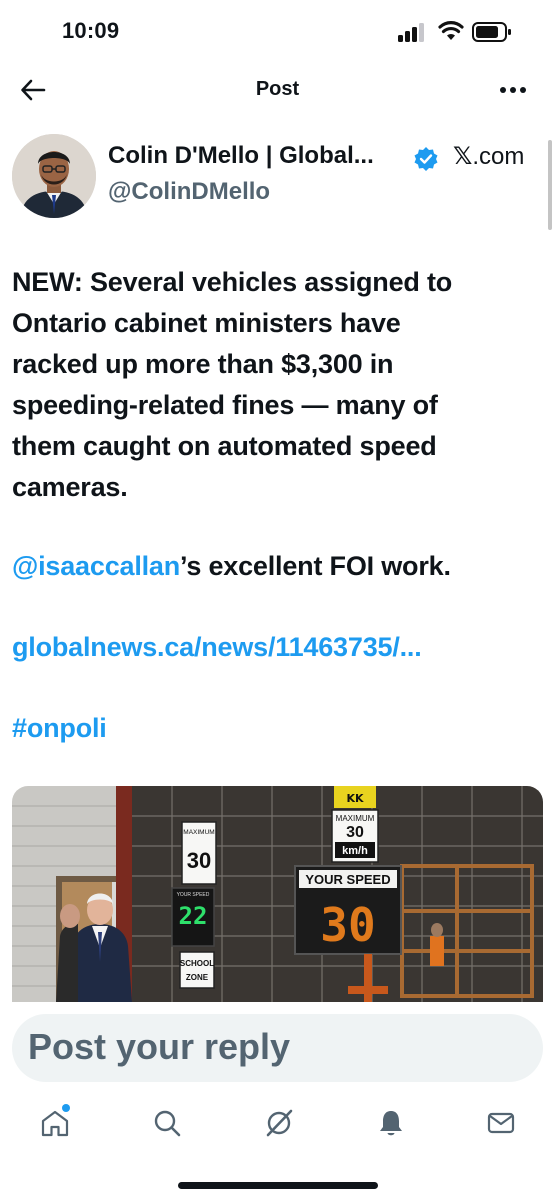 This screenshot has width=555, height=1200. I want to click on bottom-nav, so click(277, 1125).